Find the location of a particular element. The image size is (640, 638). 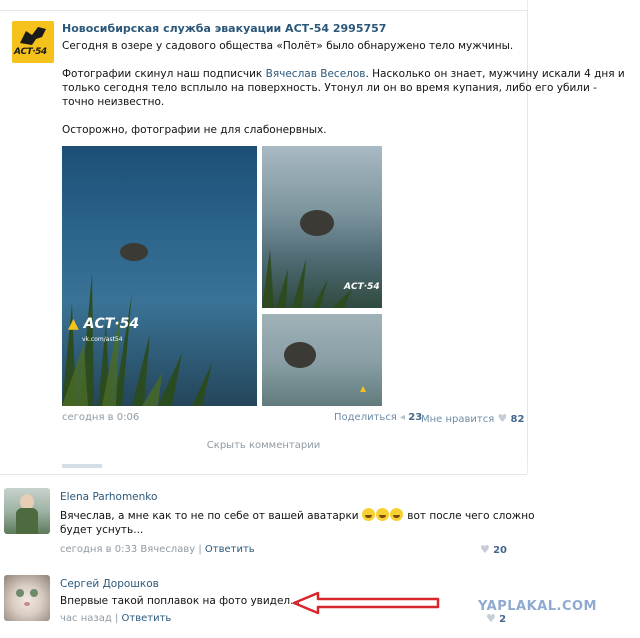

comment-like-count: 20 is located at coordinates (500, 550).